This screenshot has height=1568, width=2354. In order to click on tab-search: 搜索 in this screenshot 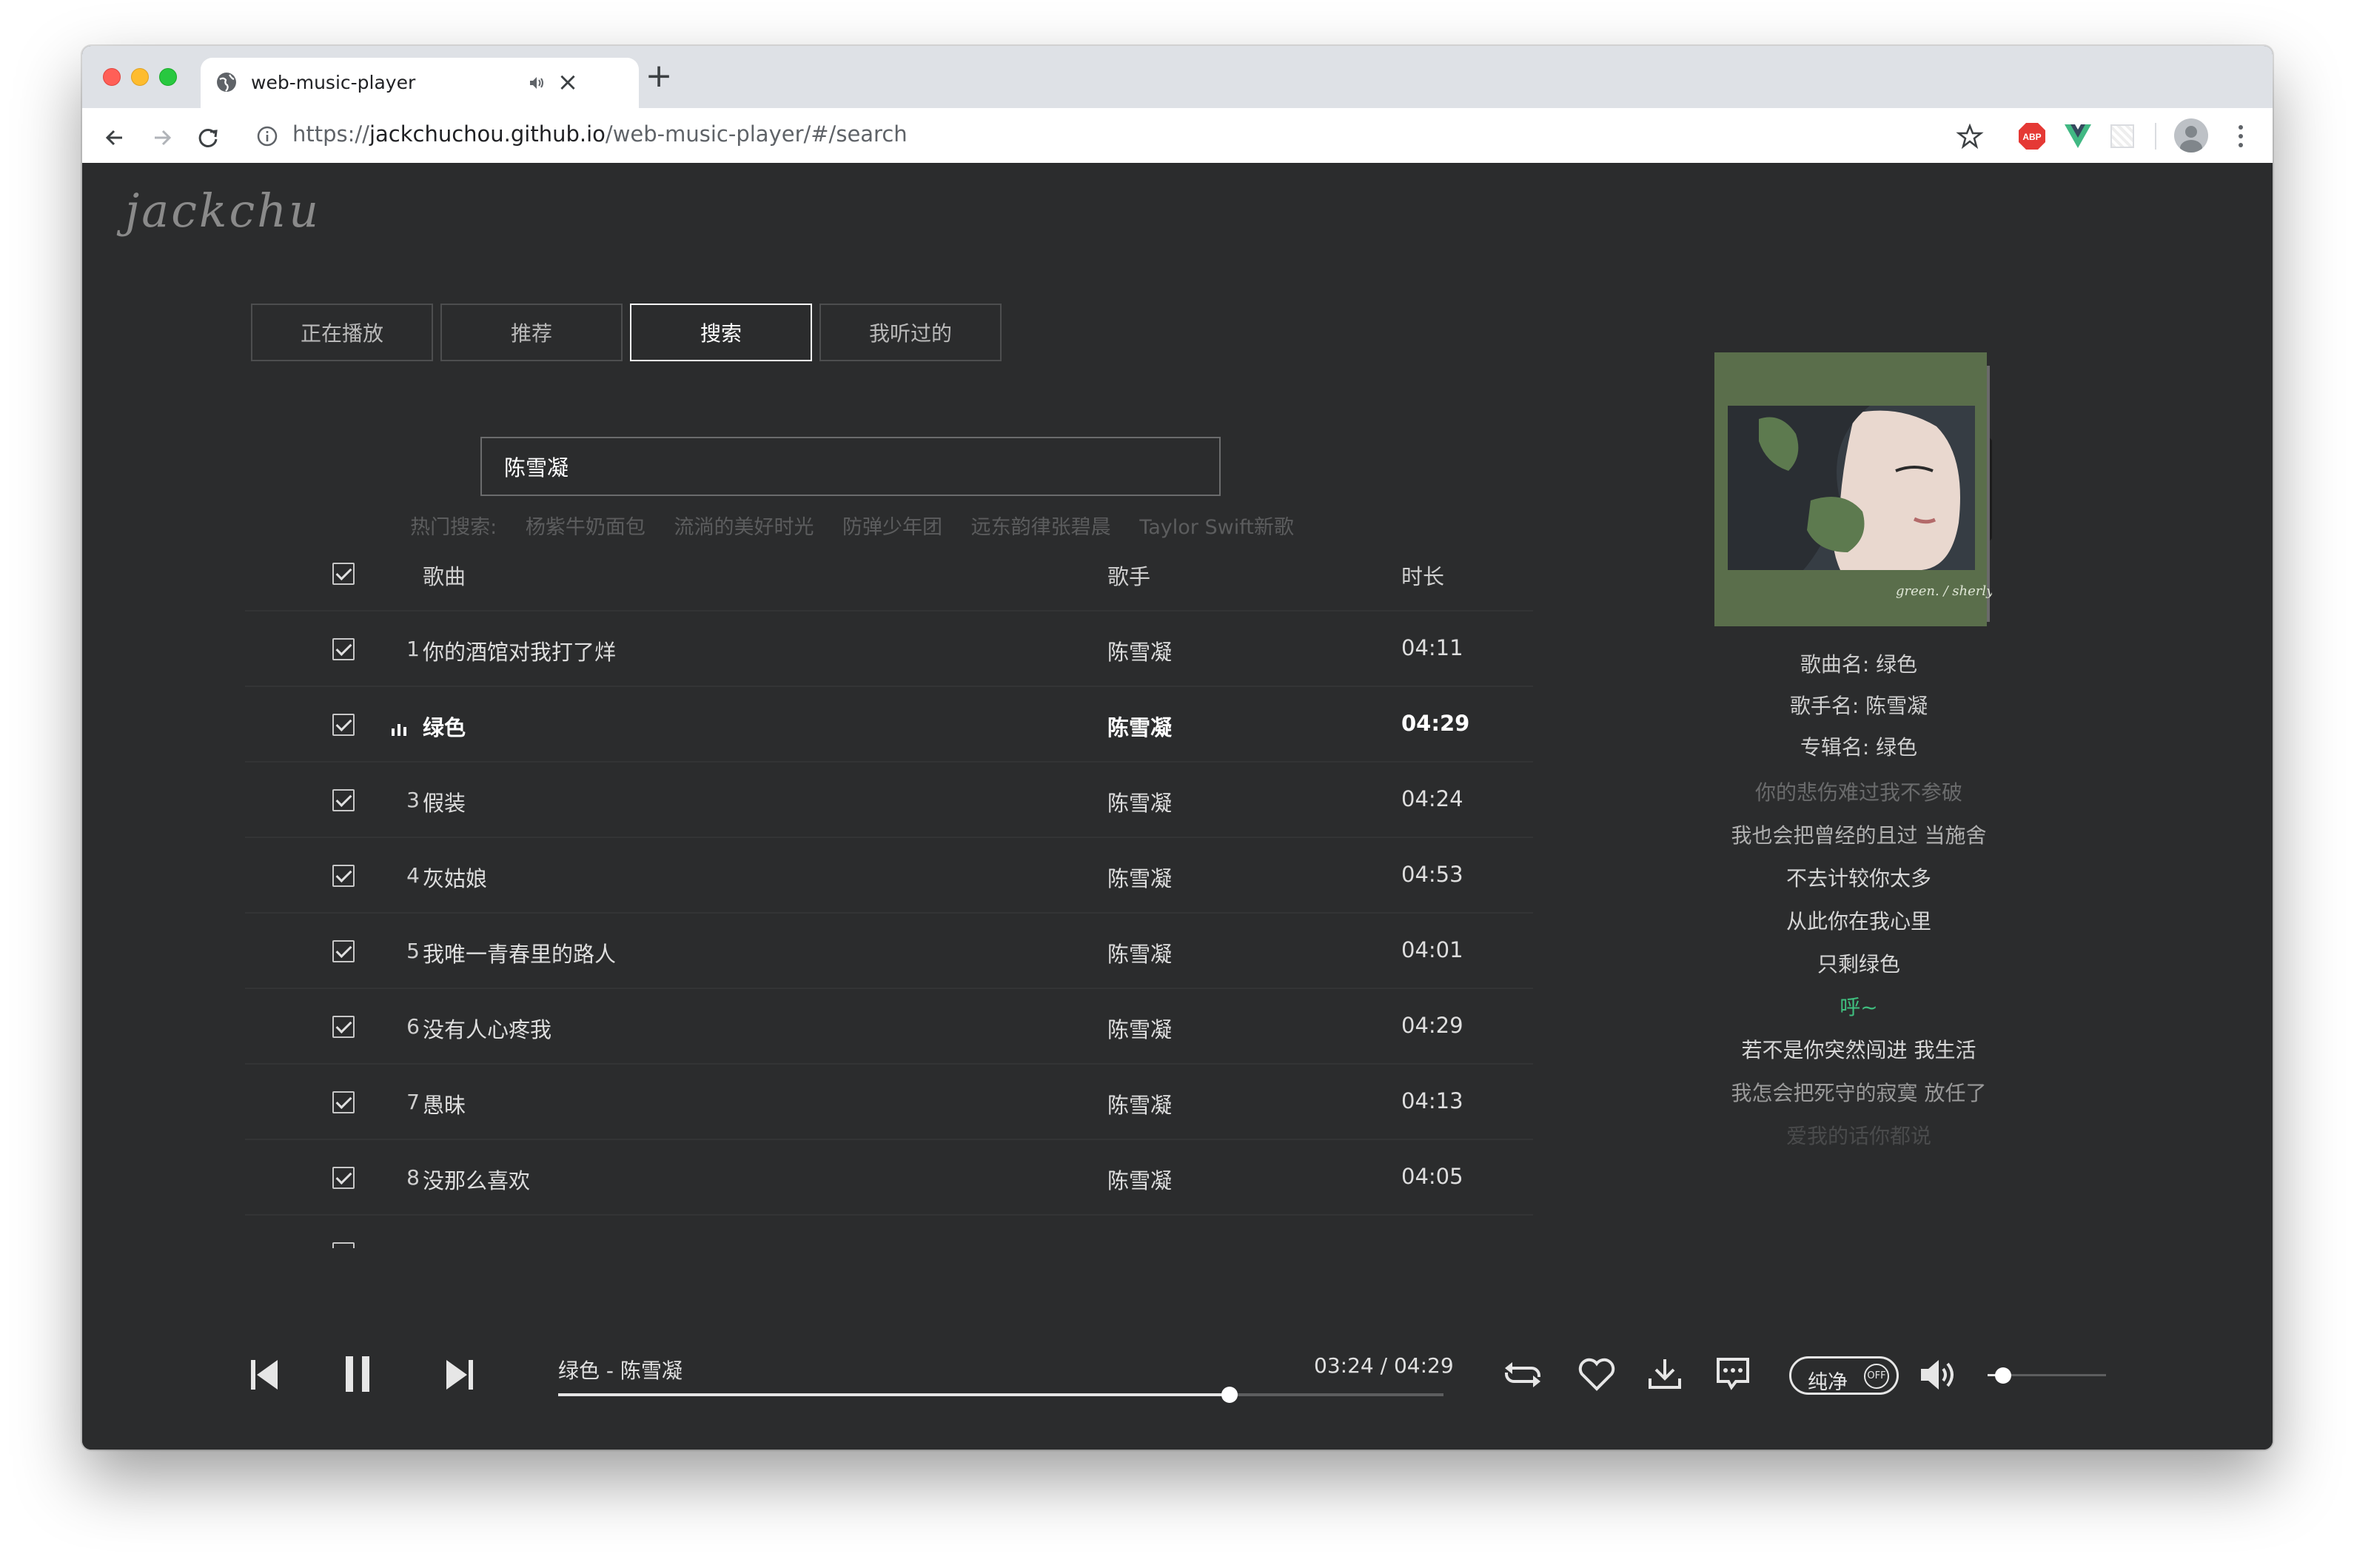, I will do `click(721, 332)`.